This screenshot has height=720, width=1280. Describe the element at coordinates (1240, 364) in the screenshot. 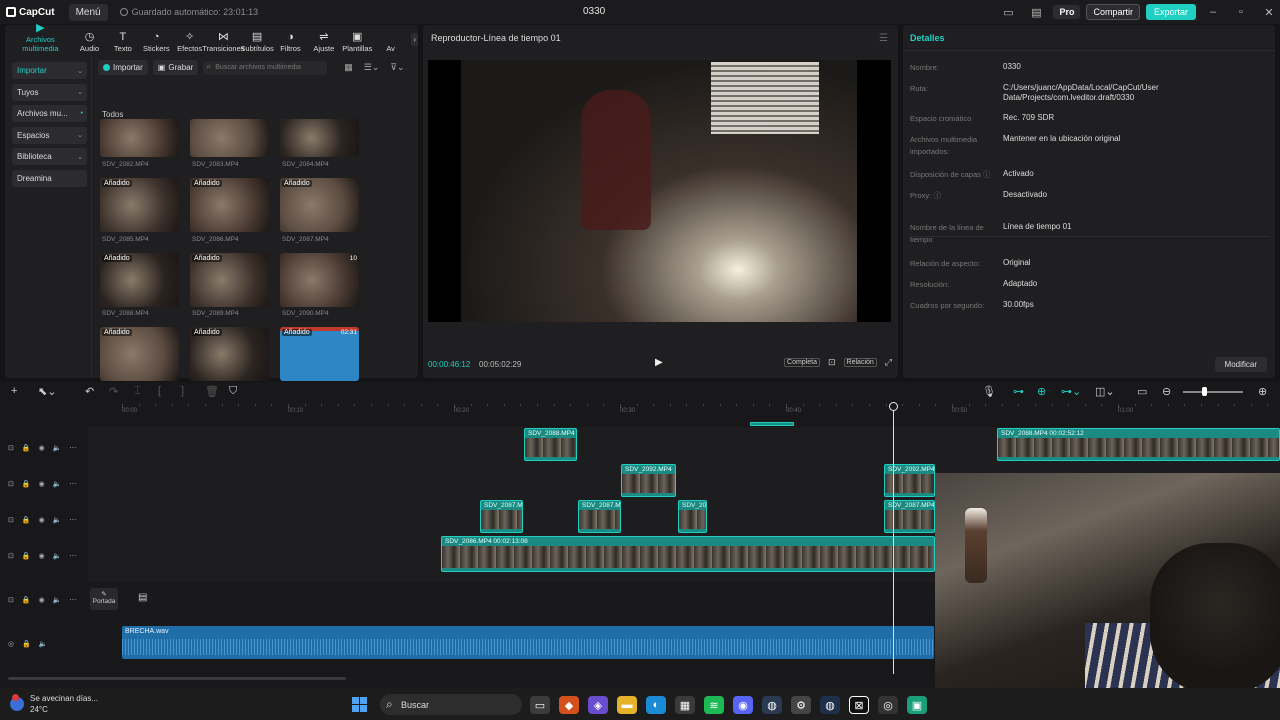

I see `modify-button: Modificar` at that location.